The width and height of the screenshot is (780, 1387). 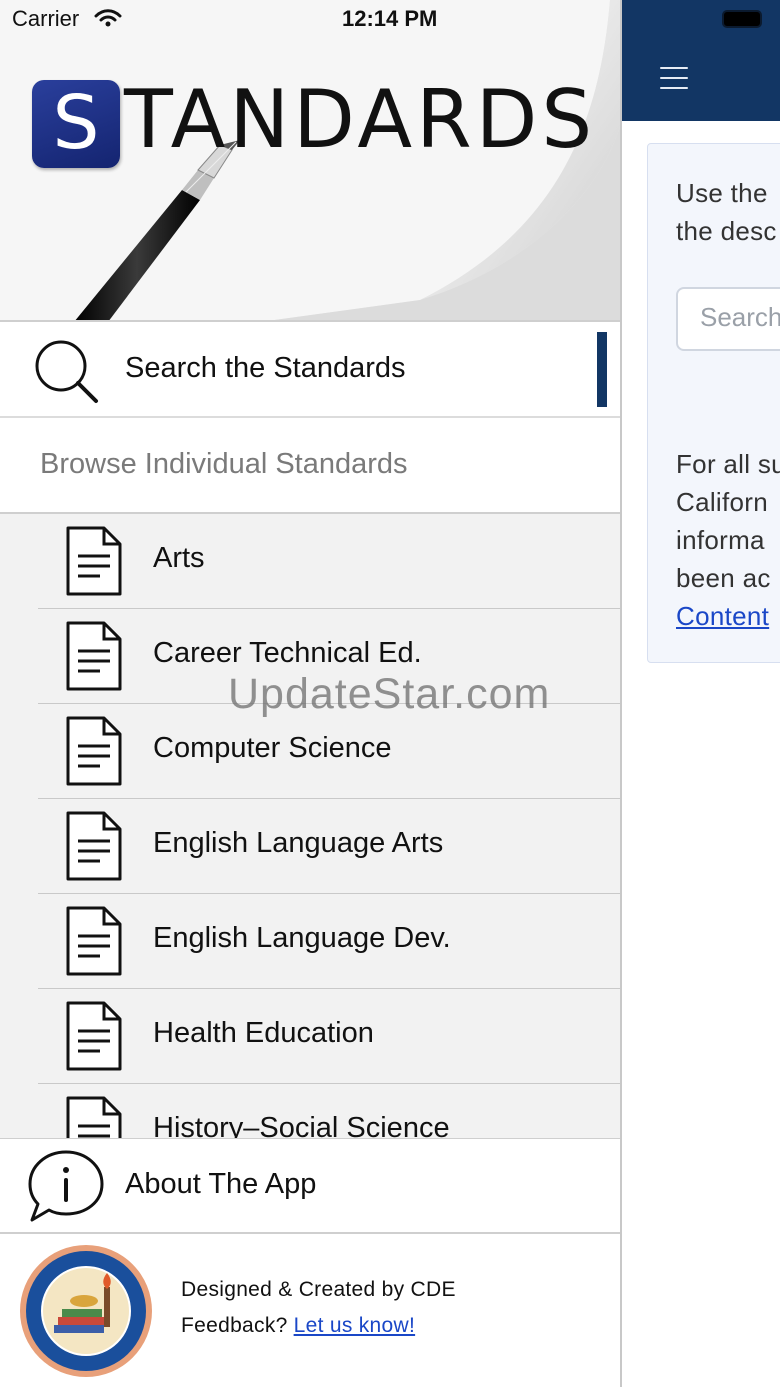 What do you see at coordinates (674, 78) in the screenshot?
I see `hamburger-menu-icon` at bounding box center [674, 78].